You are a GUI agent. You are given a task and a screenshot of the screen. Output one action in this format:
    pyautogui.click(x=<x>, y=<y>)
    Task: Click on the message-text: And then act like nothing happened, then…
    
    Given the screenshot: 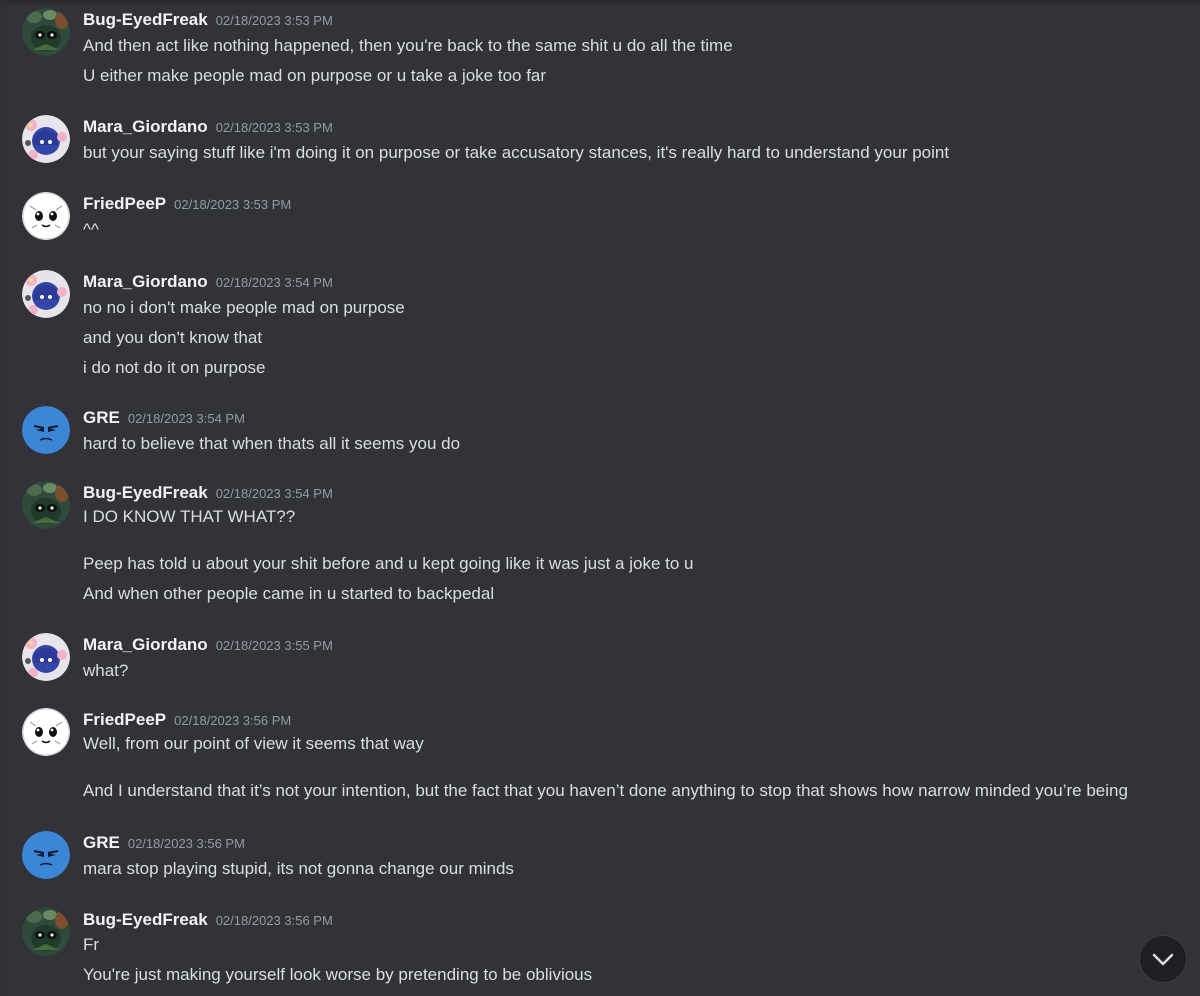 What is the action you would take?
    pyautogui.click(x=408, y=45)
    